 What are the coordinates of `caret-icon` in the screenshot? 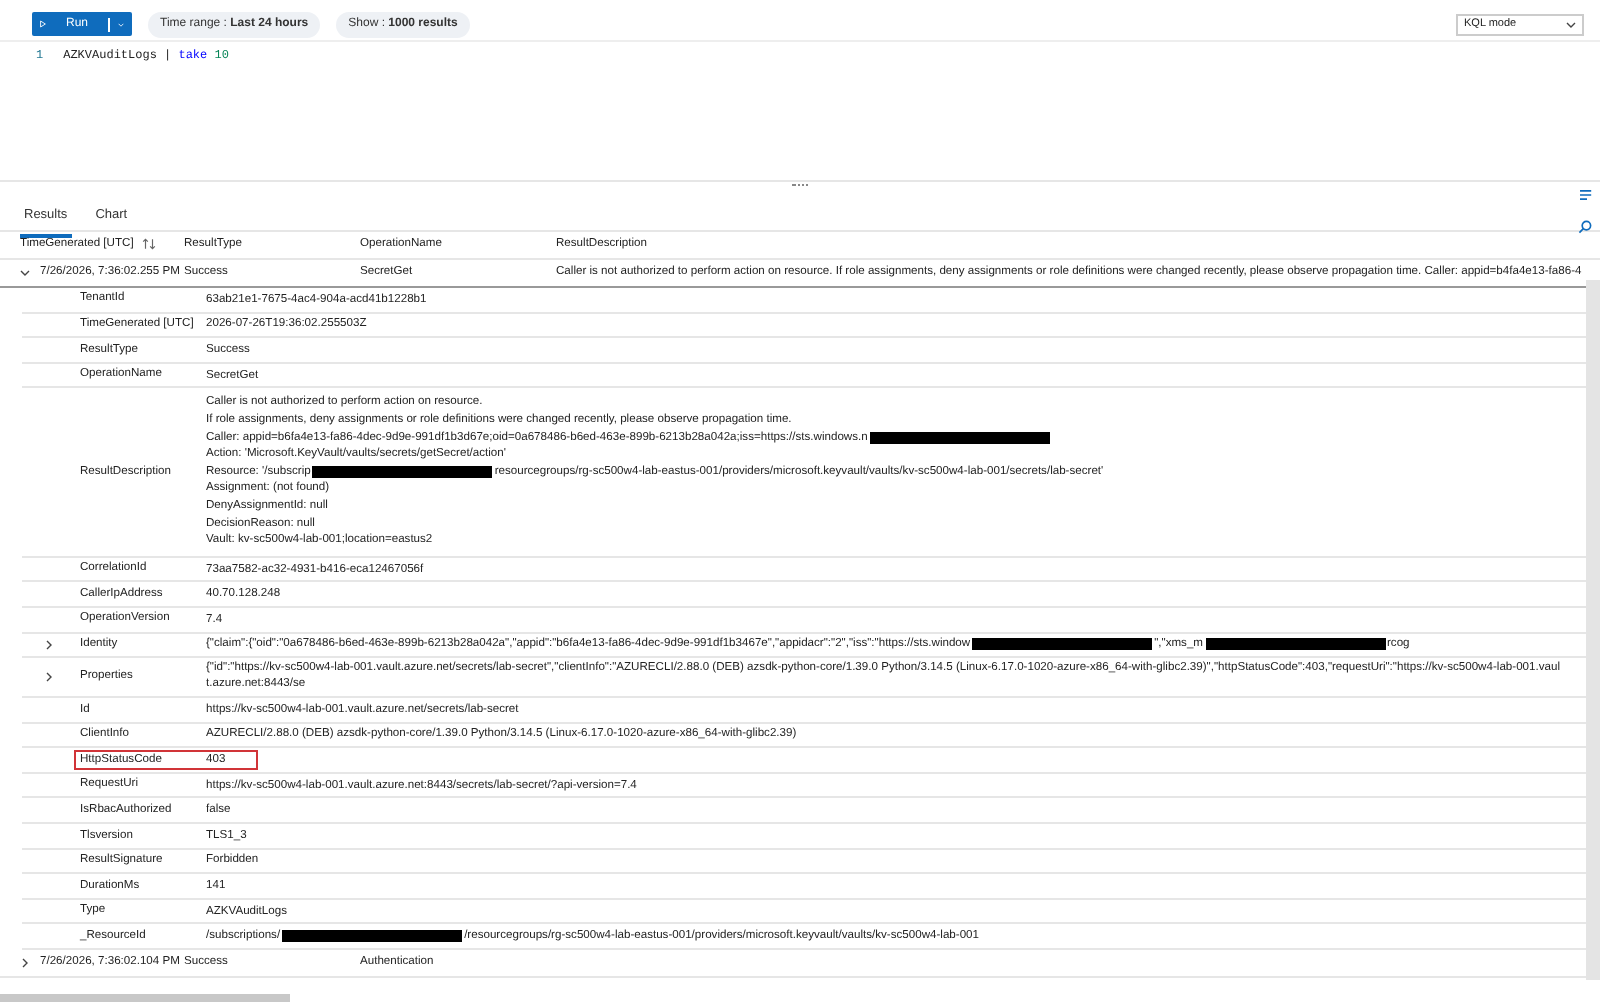 It's located at (1571, 24).